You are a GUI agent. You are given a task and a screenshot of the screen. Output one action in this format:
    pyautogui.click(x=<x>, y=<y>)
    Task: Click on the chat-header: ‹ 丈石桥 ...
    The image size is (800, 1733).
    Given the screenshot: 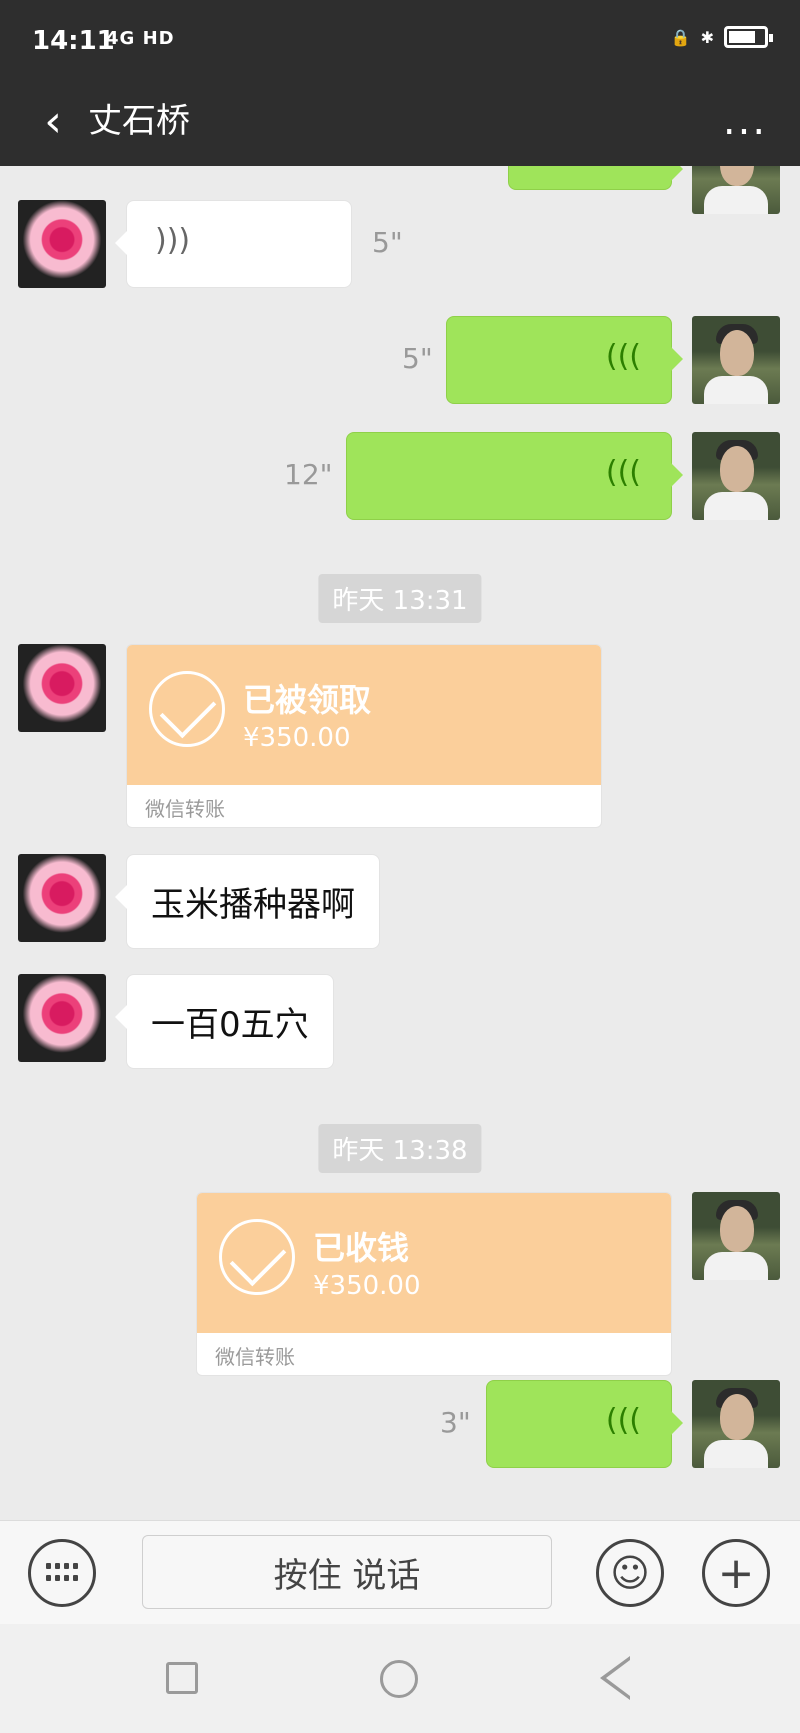 What is the action you would take?
    pyautogui.click(x=400, y=124)
    